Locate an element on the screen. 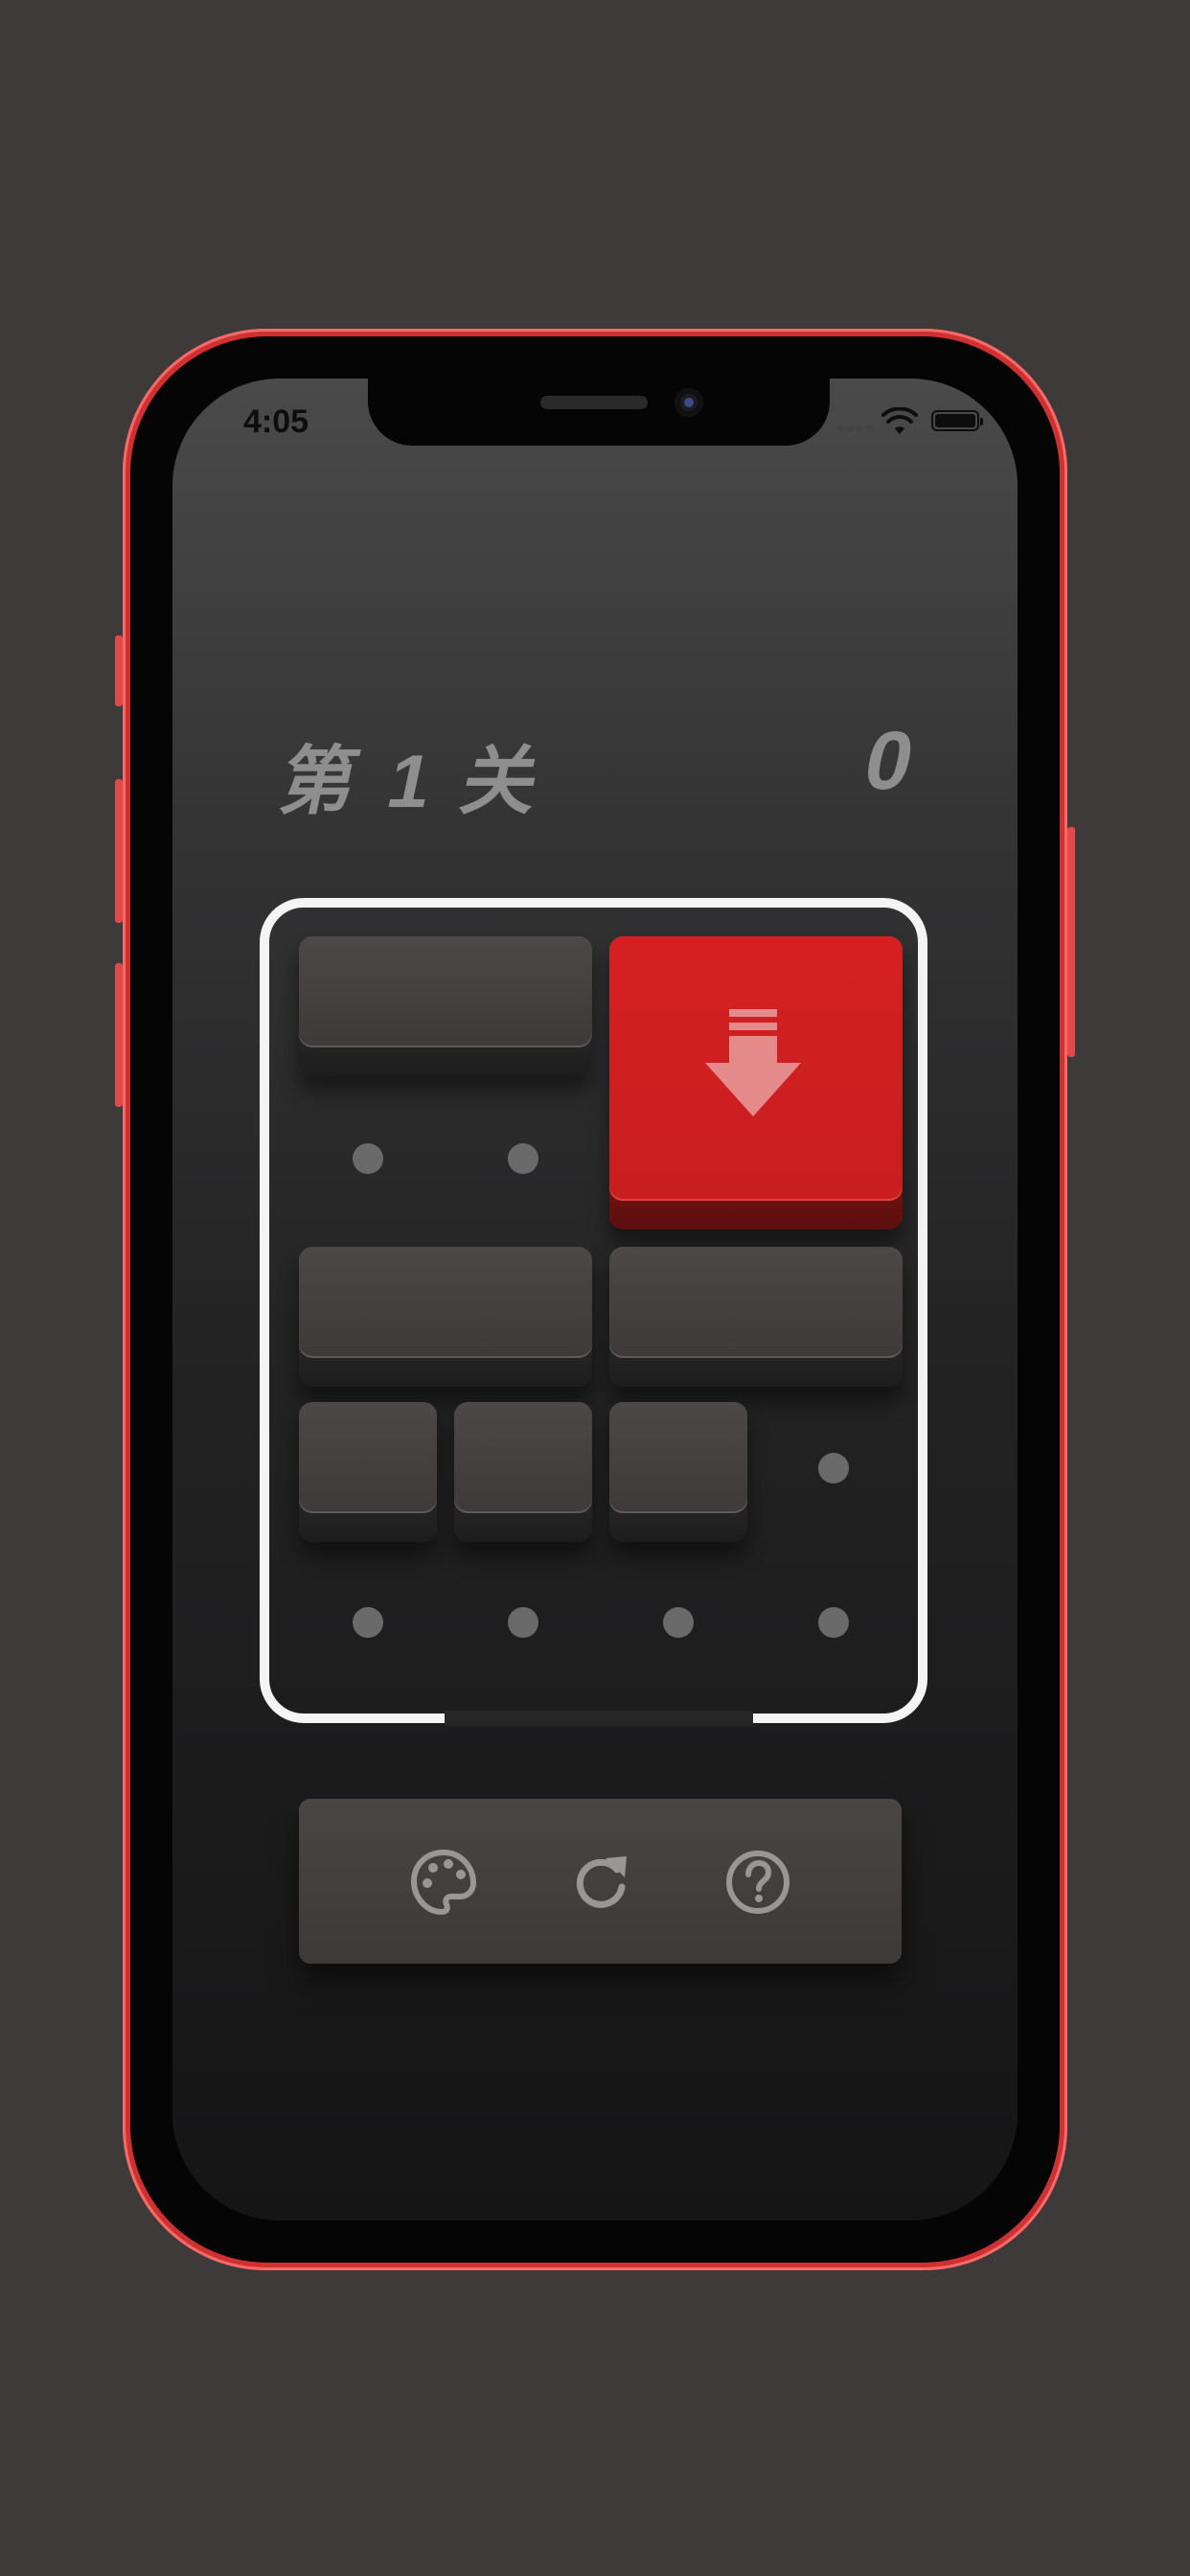 Image resolution: width=1190 pixels, height=2576 pixels. volume-down-button is located at coordinates (119, 1035).